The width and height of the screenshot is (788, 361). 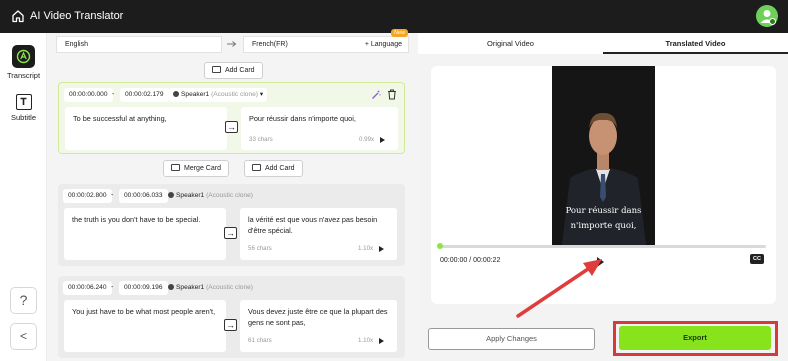 I want to click on translated-text-box: Pour réussir dans n'importe quoi,, so click(x=319, y=128).